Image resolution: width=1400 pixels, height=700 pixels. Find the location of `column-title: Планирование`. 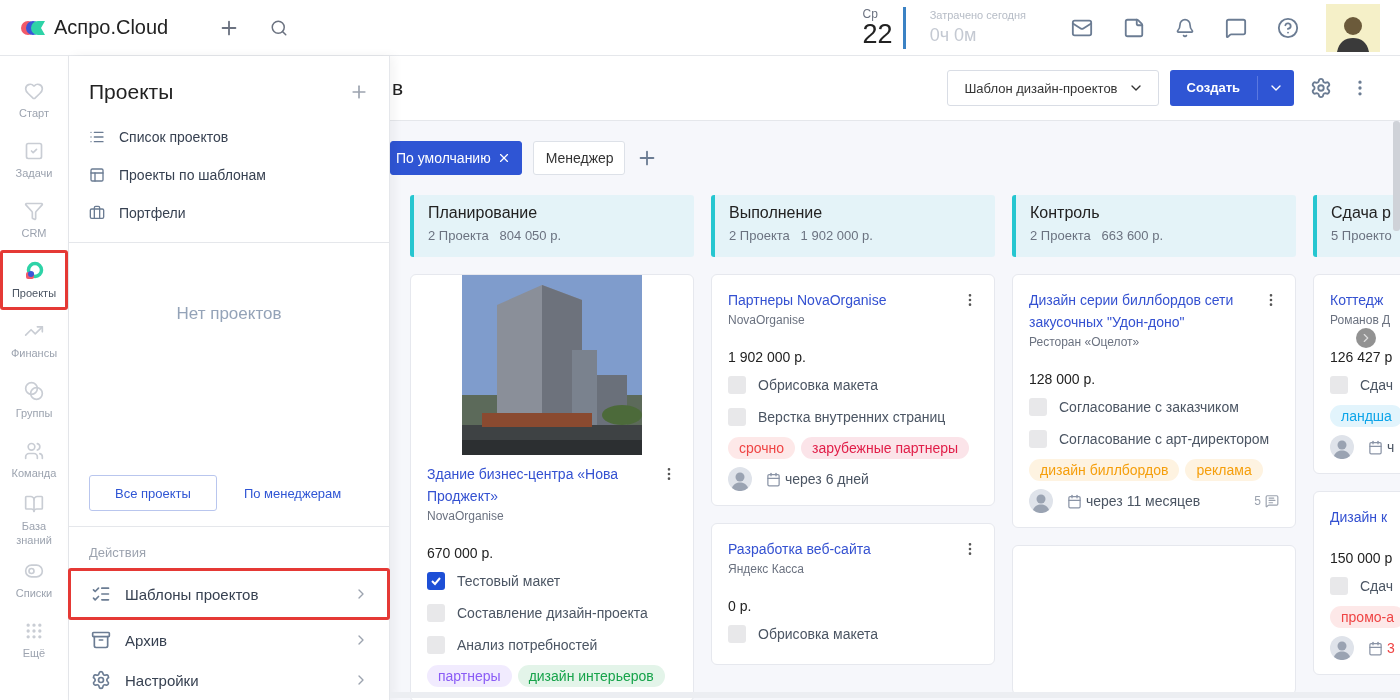

column-title: Планирование is located at coordinates (483, 213).